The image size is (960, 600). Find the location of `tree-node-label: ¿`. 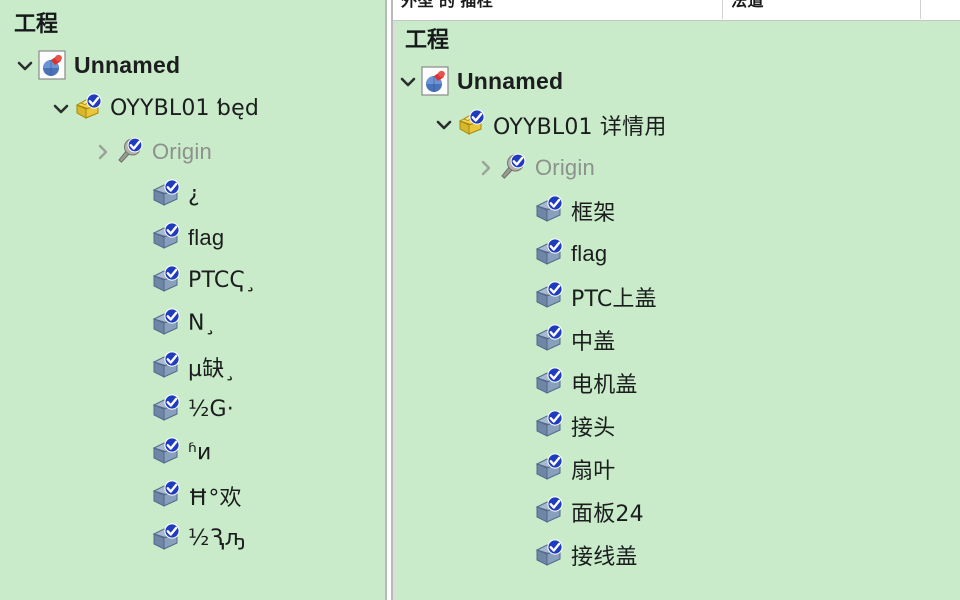

tree-node-label: ¿ is located at coordinates (194, 194).